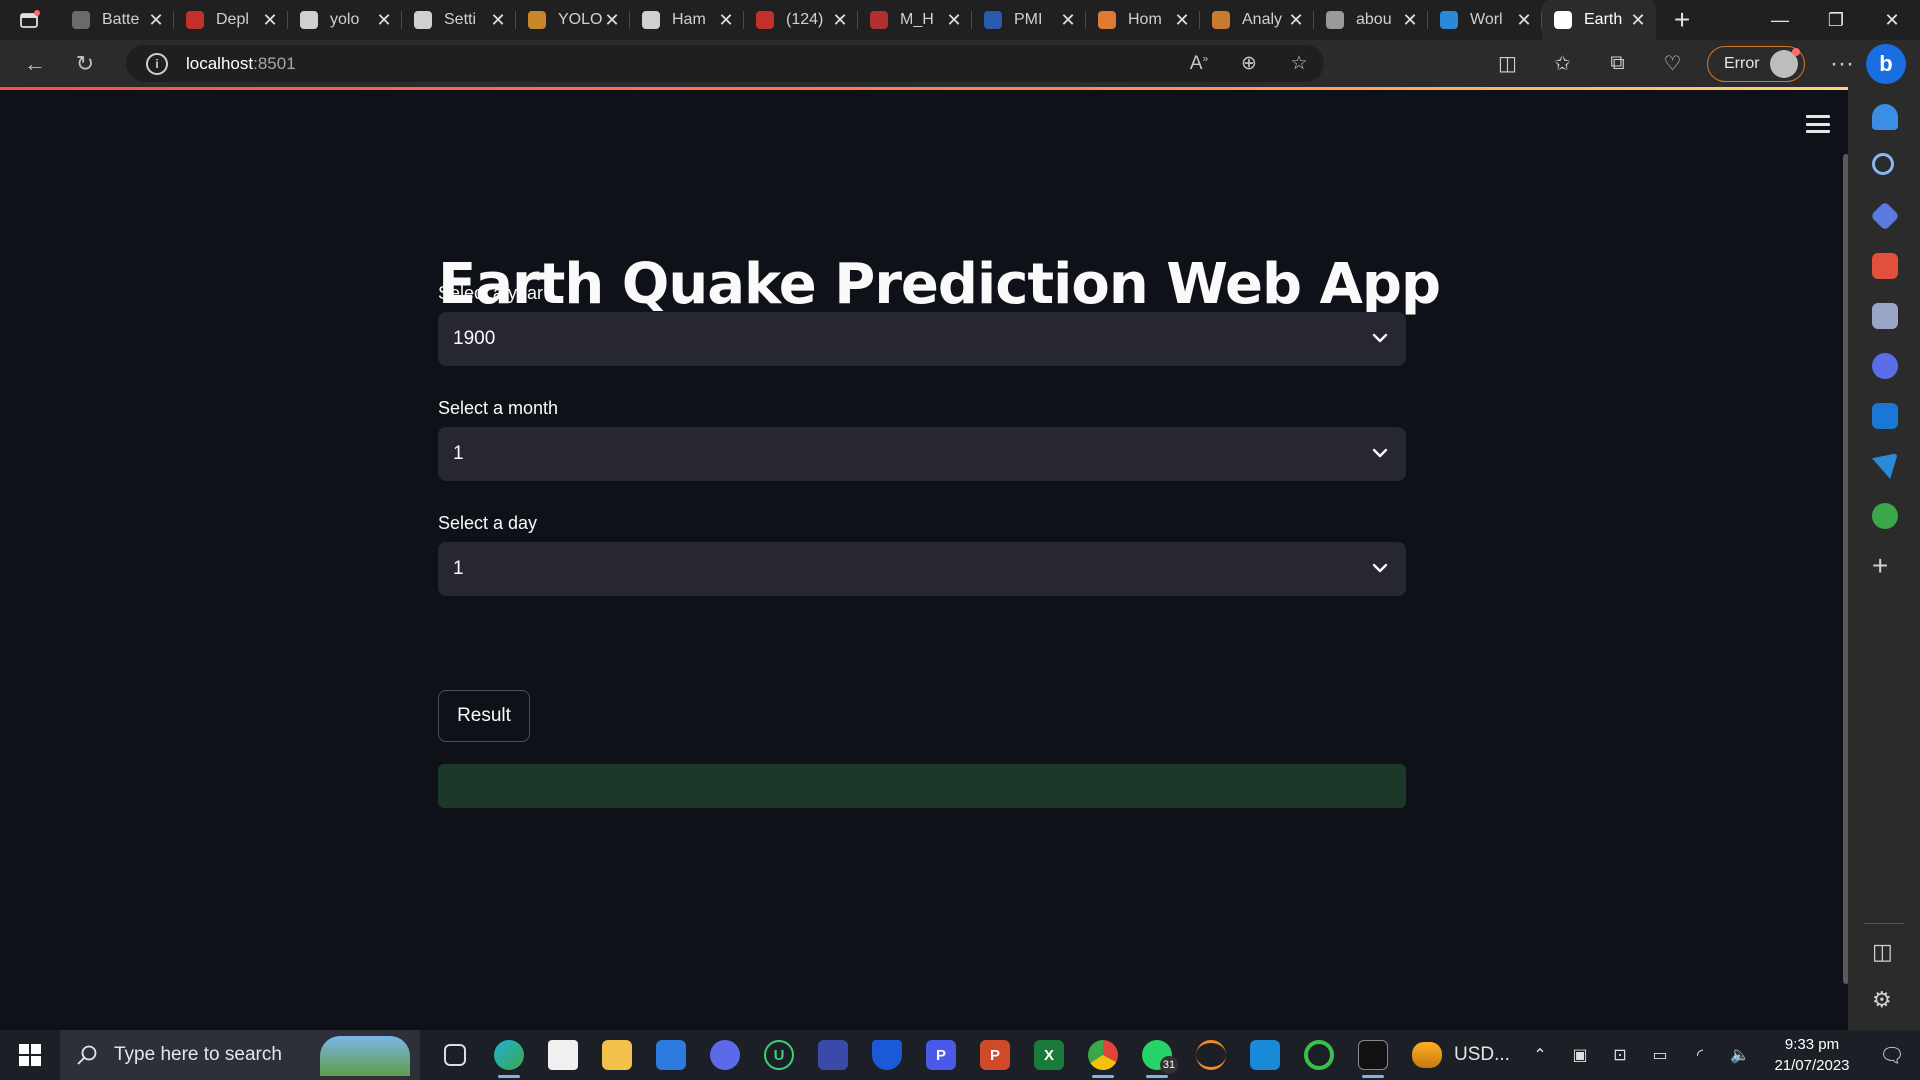 This screenshot has height=1080, width=1920. I want to click on chevron-down-icon, so click(1380, 568).